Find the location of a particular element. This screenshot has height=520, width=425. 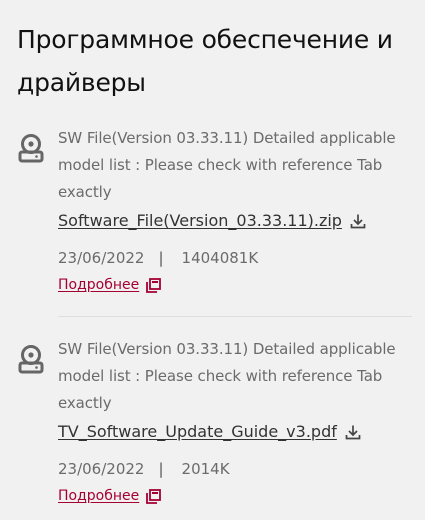

file-meta: 23/06/2022 | 1404081K is located at coordinates (158, 258).